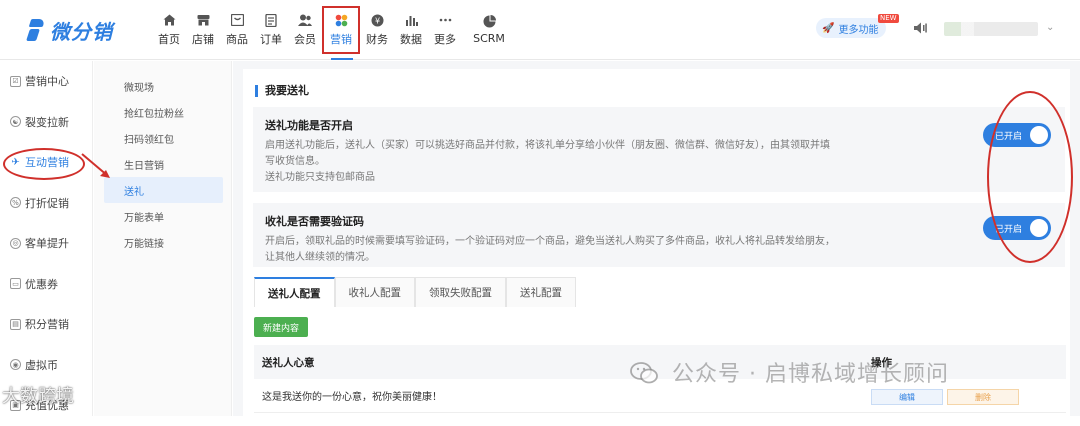 Image resolution: width=1080 pixels, height=426 pixels. What do you see at coordinates (81, 31) in the screenshot?
I see `logo-text: 微分销` at bounding box center [81, 31].